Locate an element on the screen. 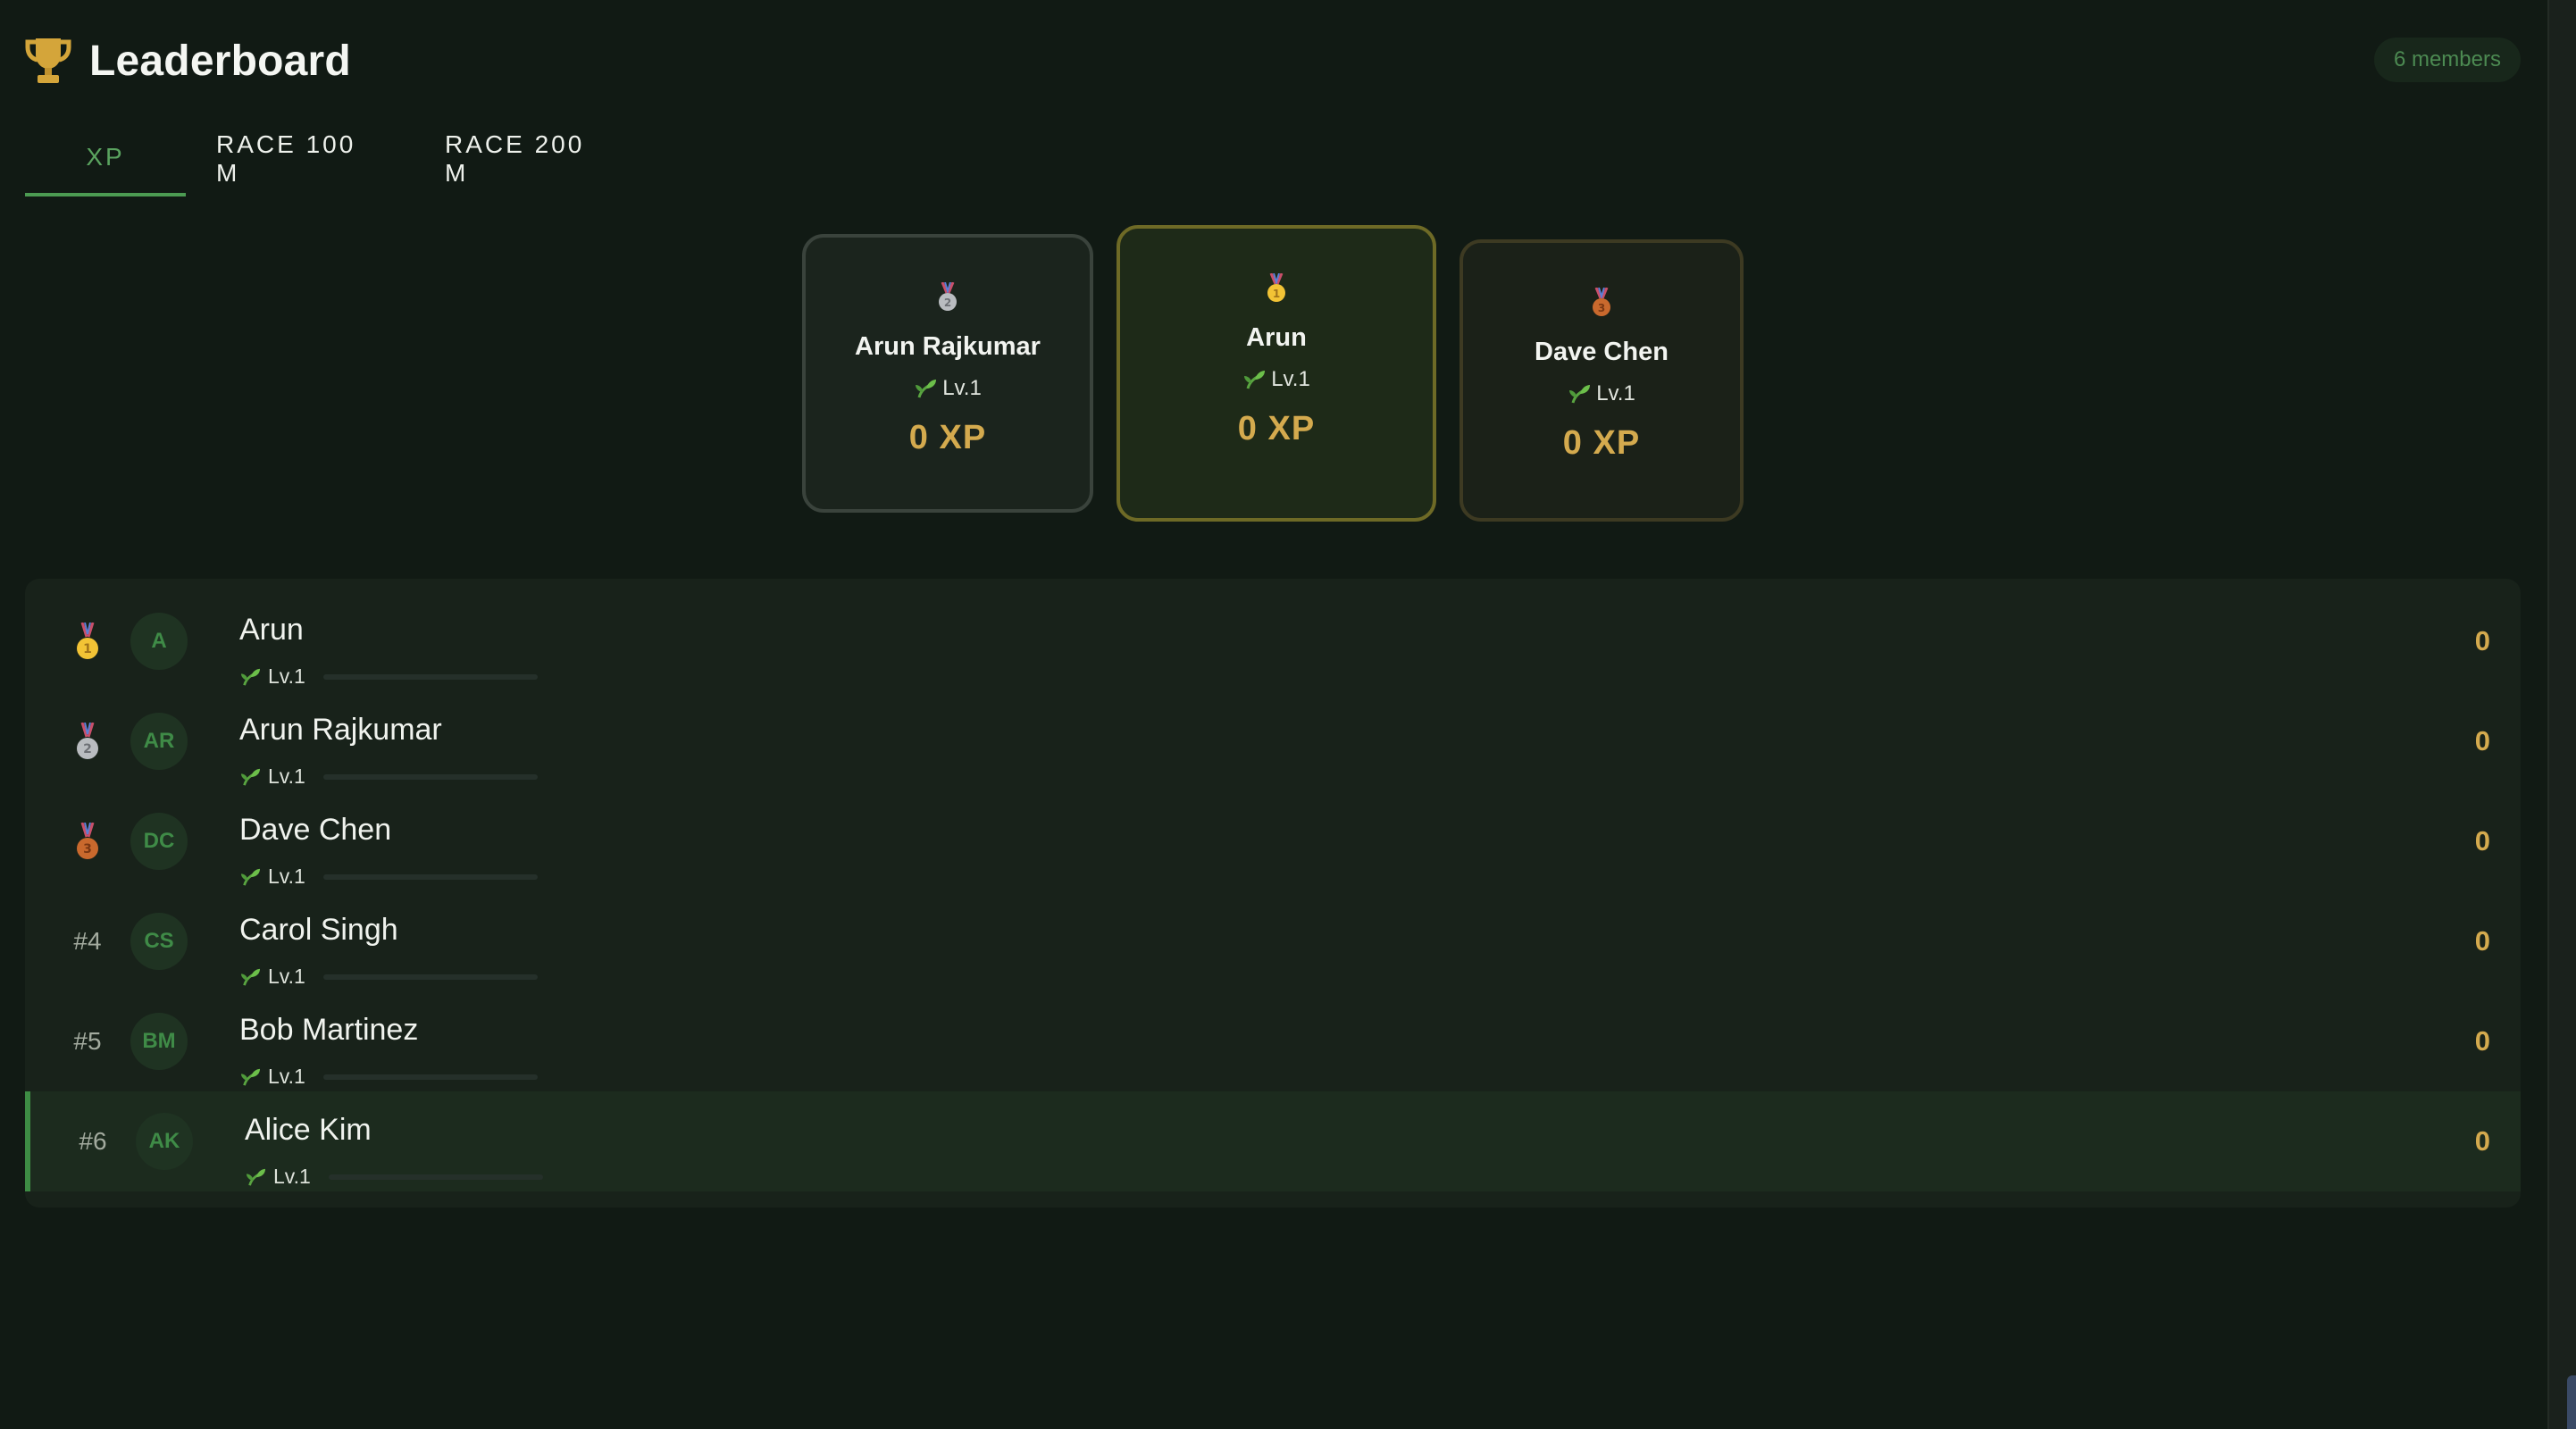 The width and height of the screenshot is (2576, 1429). tab-race-100m: RACE 100 M is located at coordinates (300, 158).